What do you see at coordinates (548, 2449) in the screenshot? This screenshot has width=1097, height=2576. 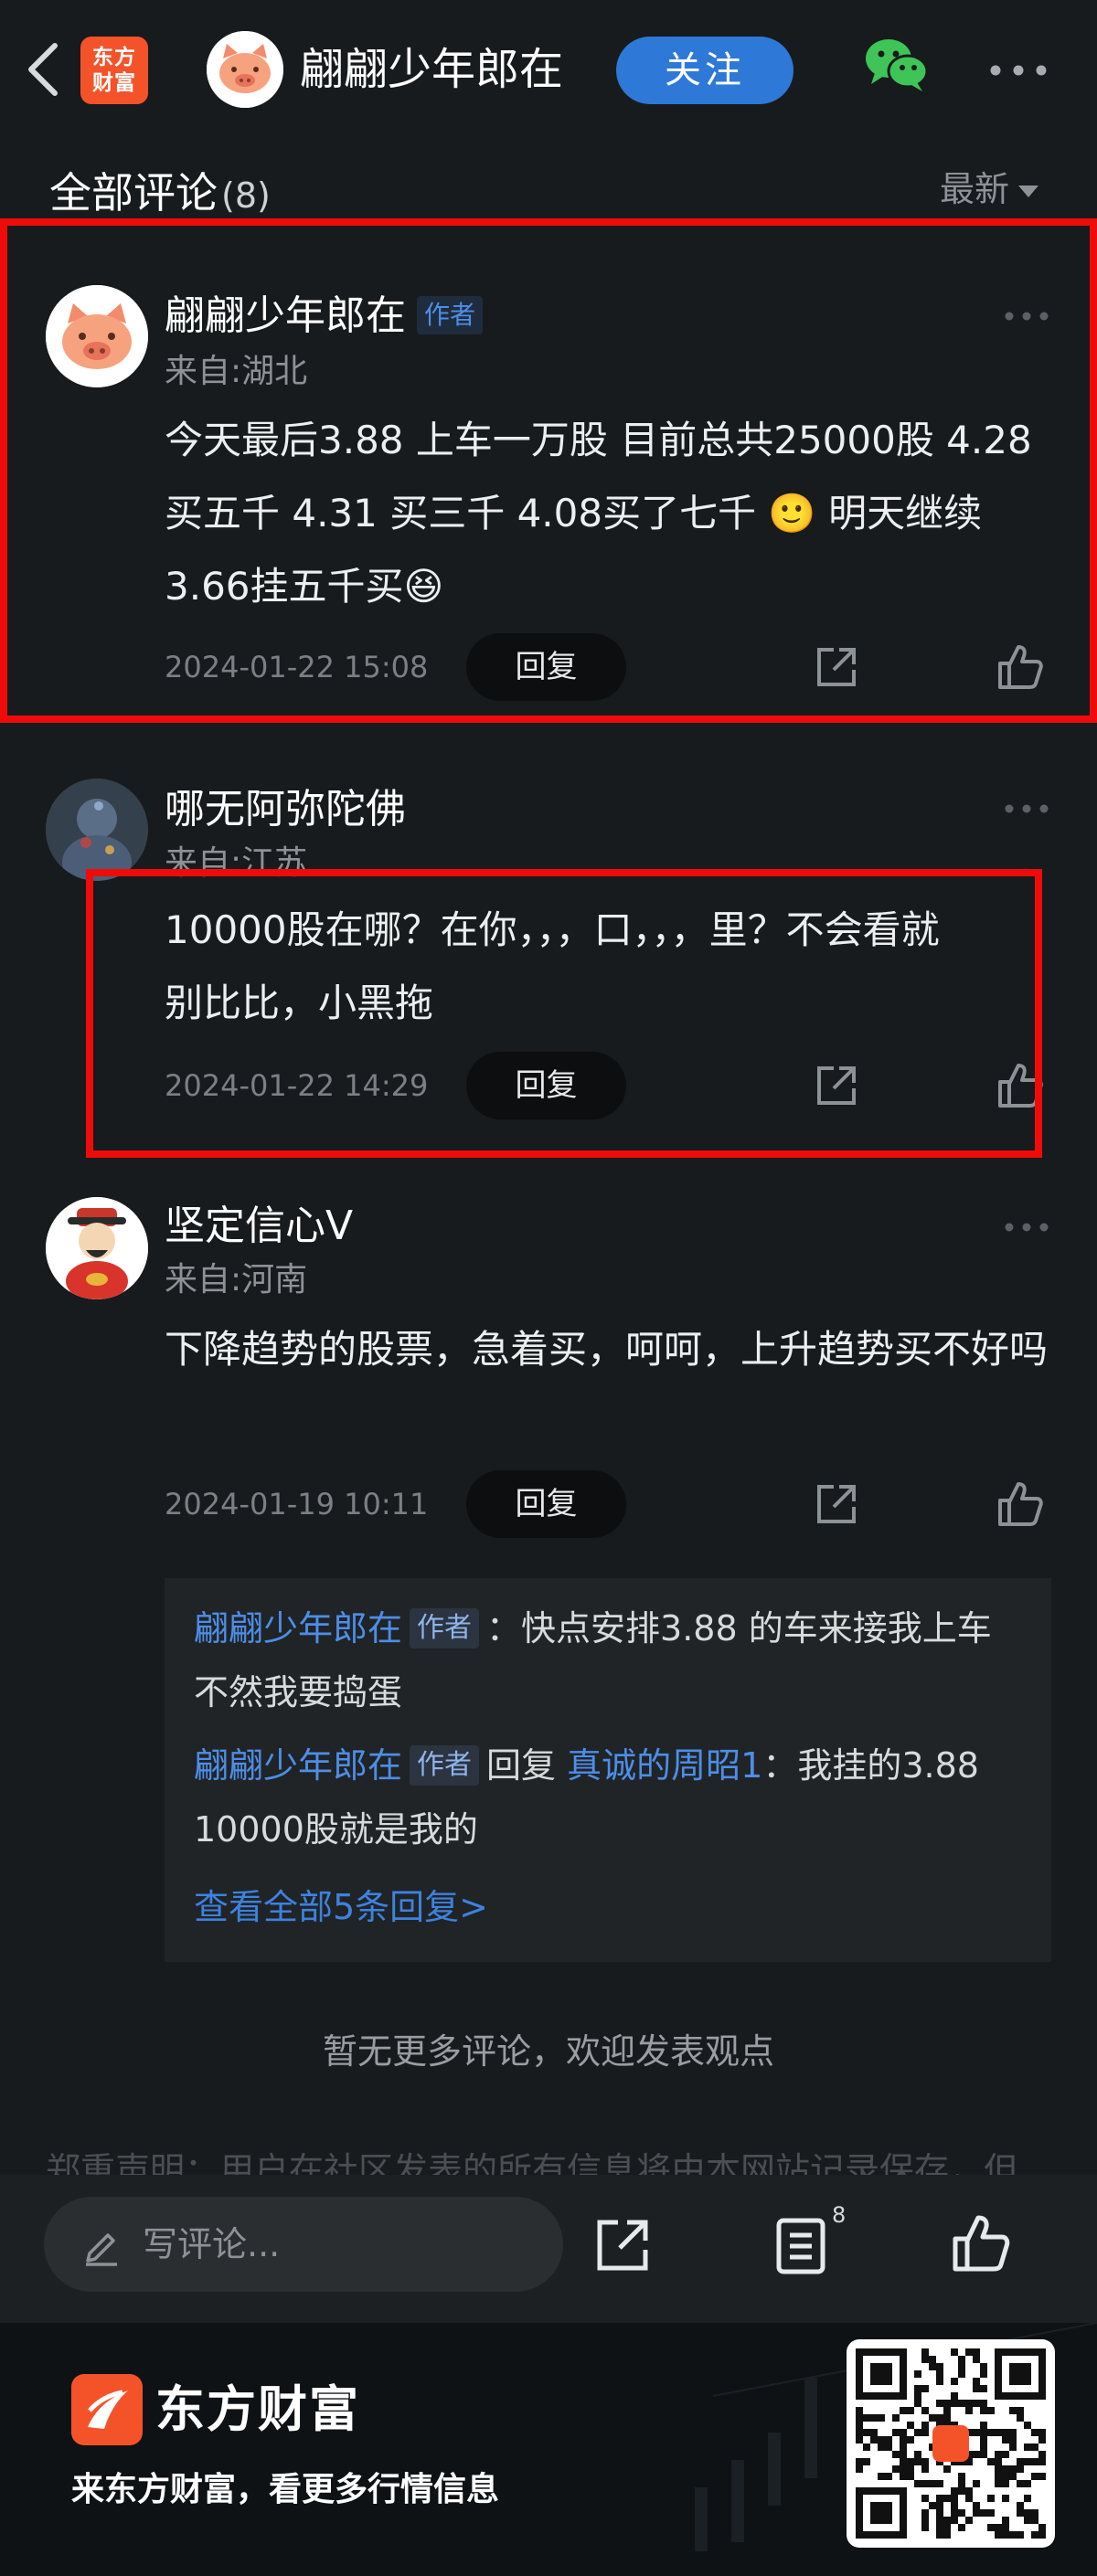 I see `app-promo-footer: 东方财富 来东方财富，看更多行情信息` at bounding box center [548, 2449].